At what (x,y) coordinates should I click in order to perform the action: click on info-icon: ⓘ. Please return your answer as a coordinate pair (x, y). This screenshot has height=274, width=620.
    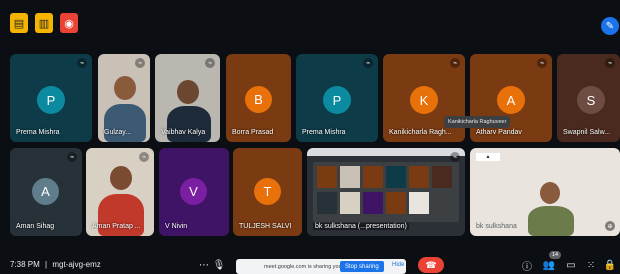
    Looking at the image, I should click on (527, 265).